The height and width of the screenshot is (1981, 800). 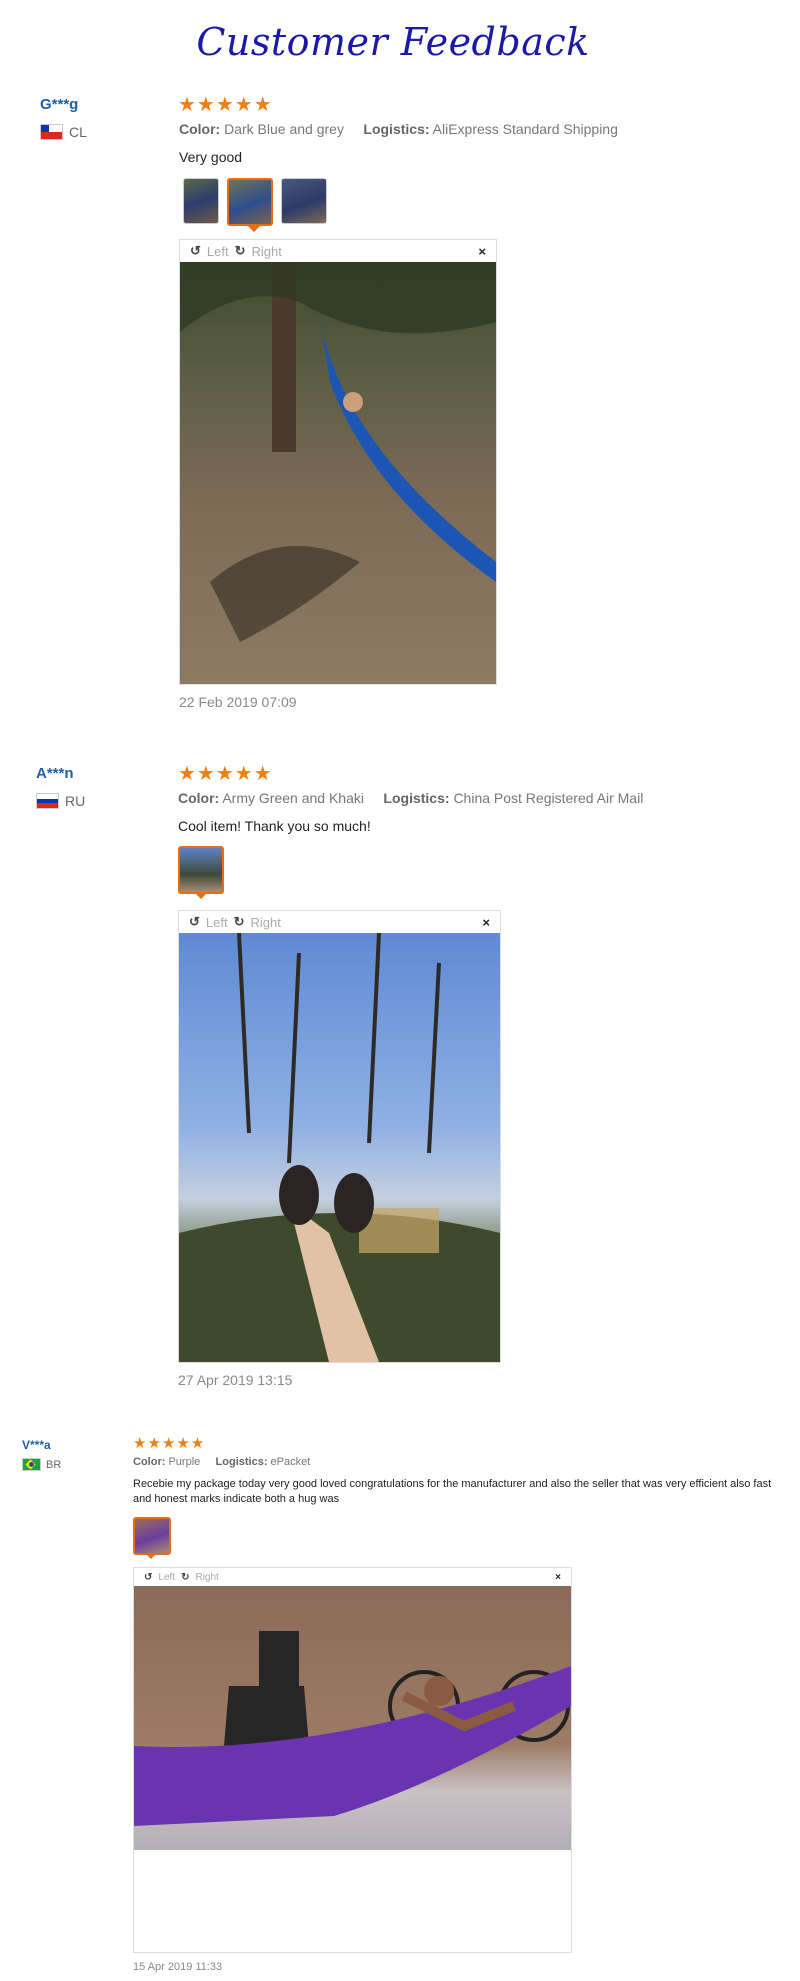 I want to click on review-date: 22 Feb 2019 07:09, so click(x=238, y=702).